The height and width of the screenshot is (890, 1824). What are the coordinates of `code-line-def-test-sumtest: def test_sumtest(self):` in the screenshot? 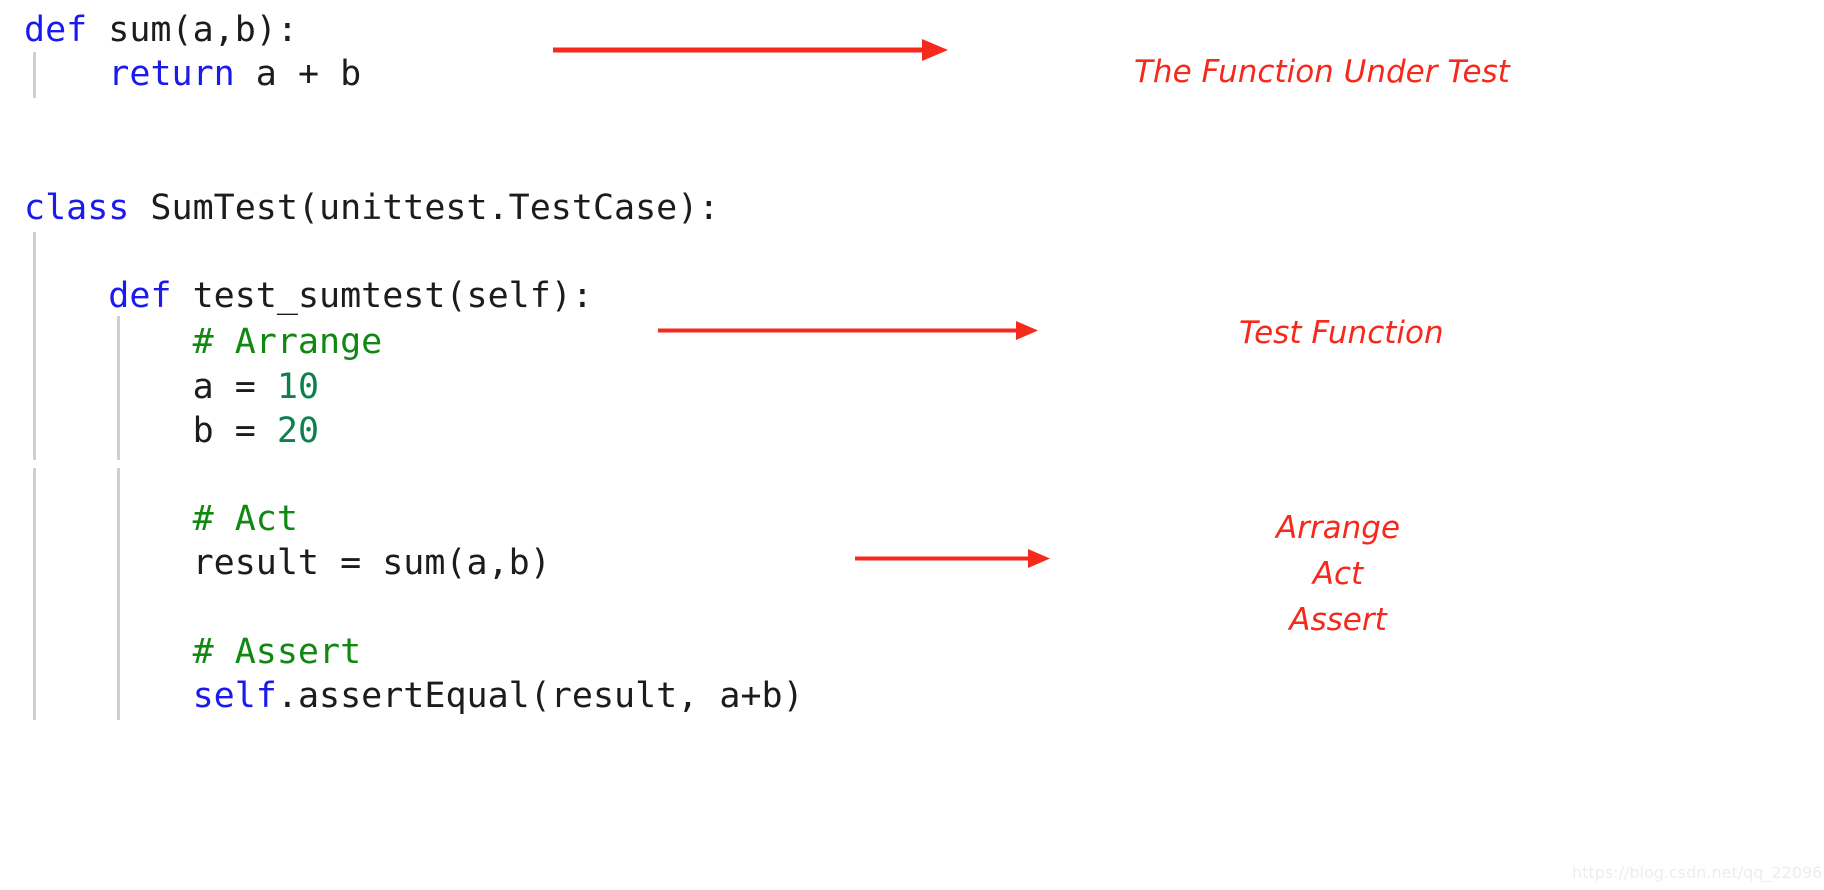 It's located at (308, 296).